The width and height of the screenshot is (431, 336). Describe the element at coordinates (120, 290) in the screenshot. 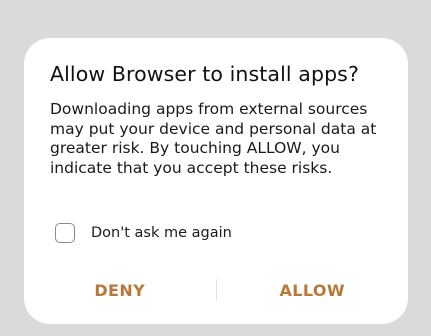

I see `deny-button: DENY` at that location.